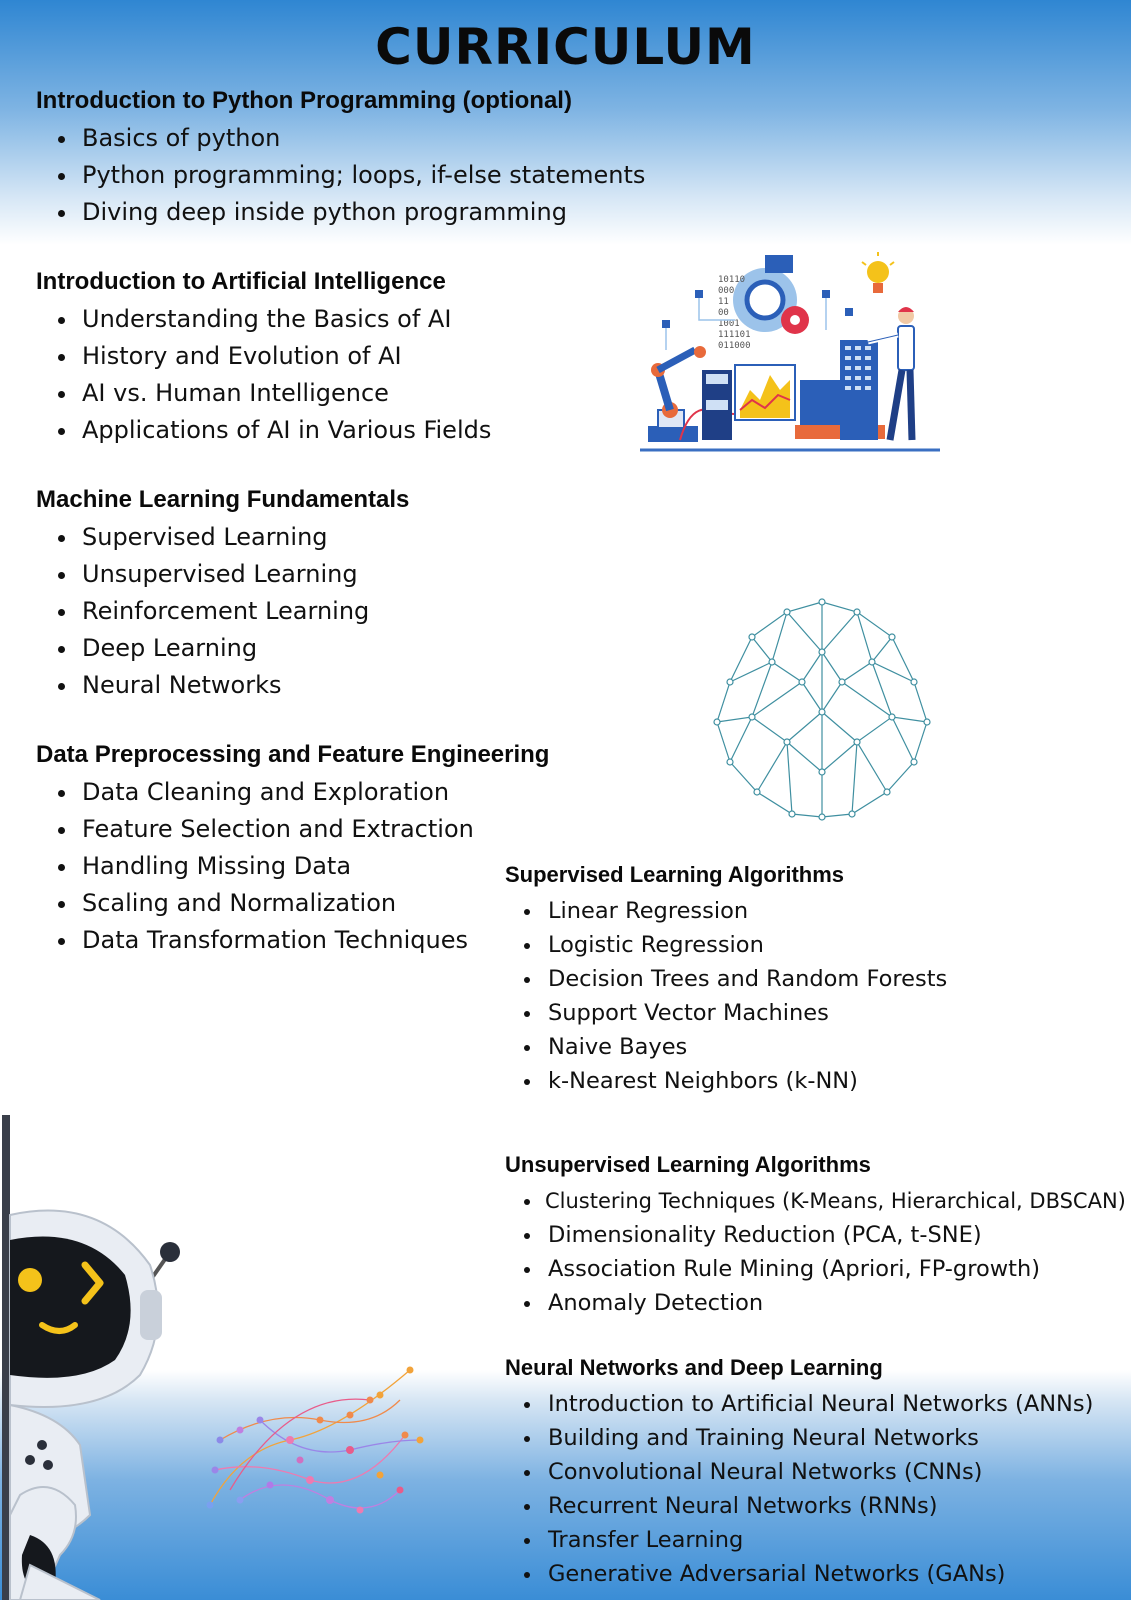 The image size is (1131, 1600). Describe the element at coordinates (726, 1081) in the screenshot. I see `list-item: k-Nearest Neighbors (k-NN)` at that location.